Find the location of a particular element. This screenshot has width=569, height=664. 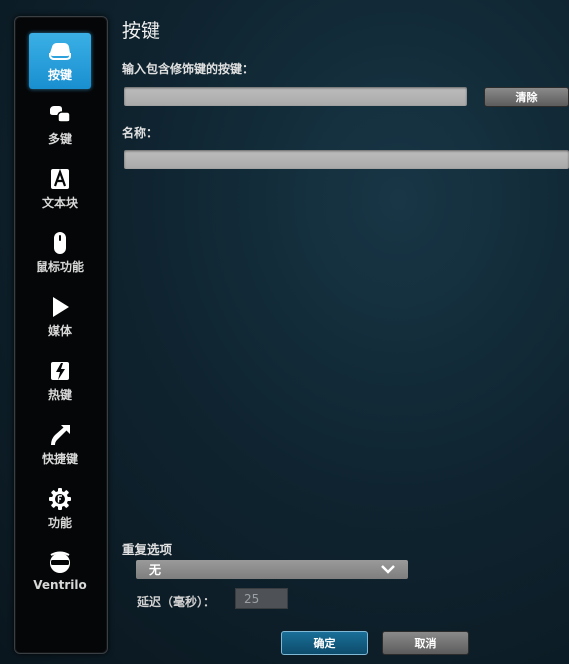

ventrilo-icon is located at coordinates (60, 562).